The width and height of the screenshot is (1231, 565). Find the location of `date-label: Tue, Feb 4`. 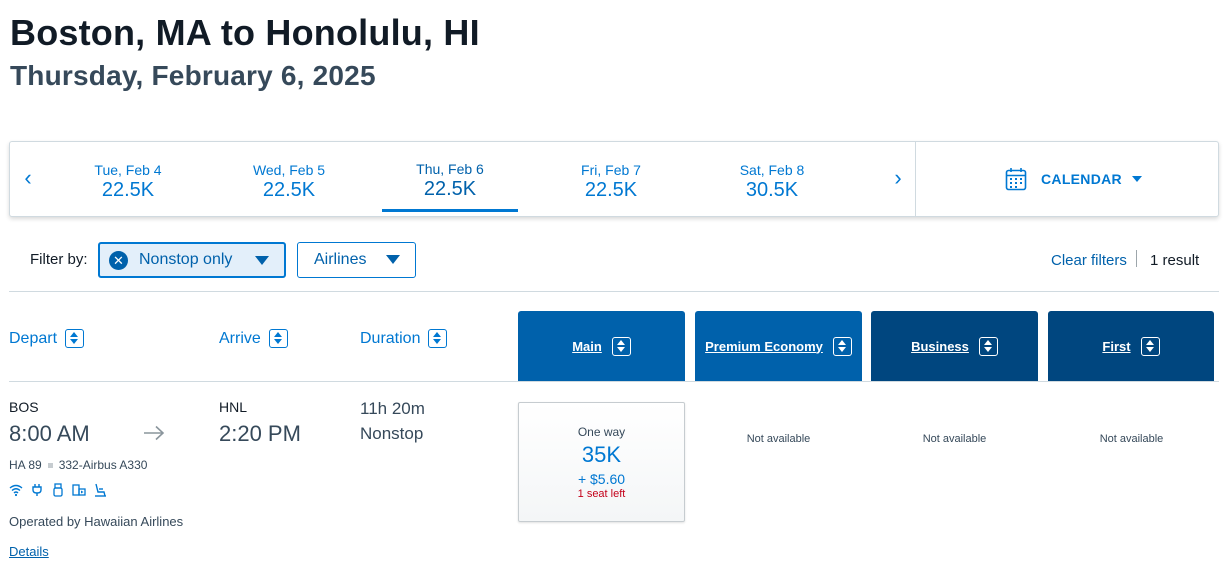

date-label: Tue, Feb 4 is located at coordinates (128, 170).